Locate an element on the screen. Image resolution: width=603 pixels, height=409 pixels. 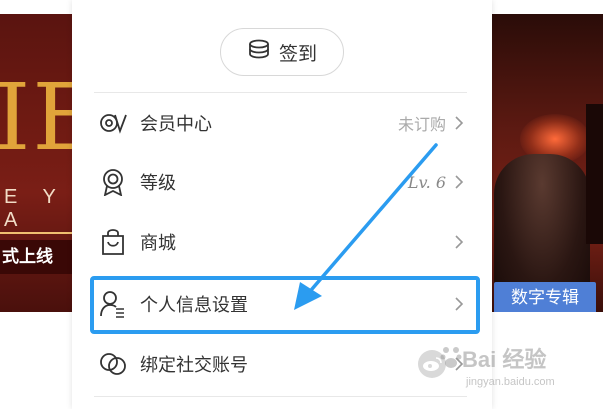
baidu-jingyan-watermark: Bai 经验 jingyan.baidu.com is located at coordinates (515, 372).